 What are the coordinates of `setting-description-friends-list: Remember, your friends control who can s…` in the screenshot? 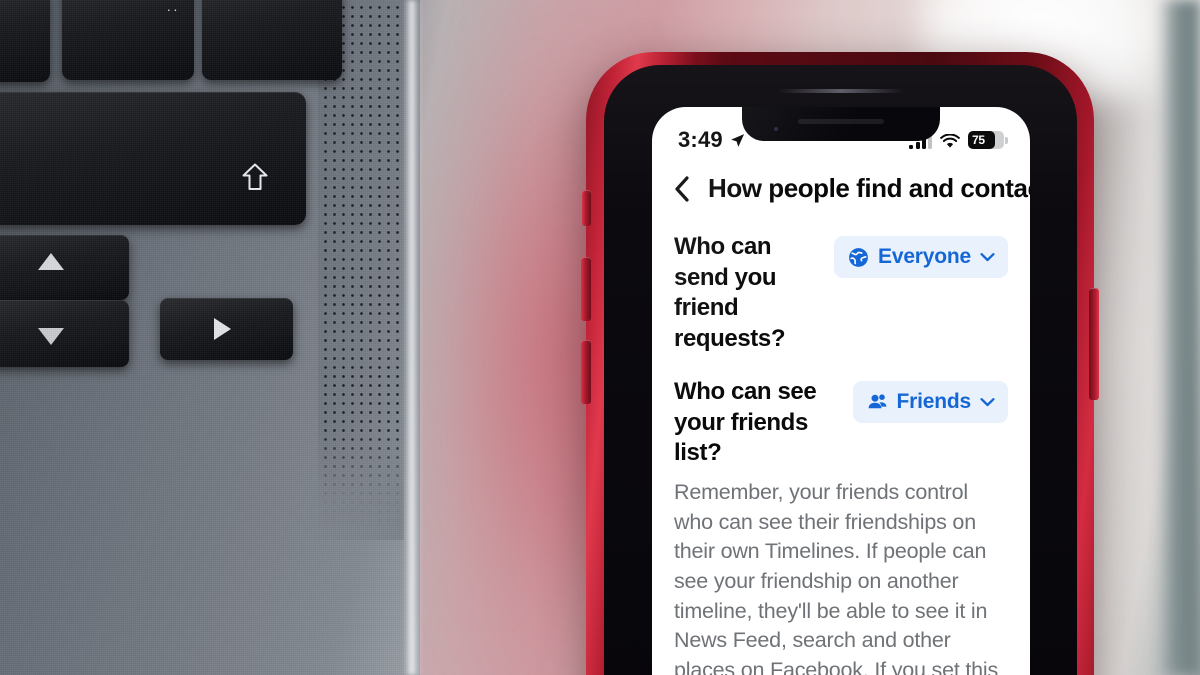 It's located at (836, 577).